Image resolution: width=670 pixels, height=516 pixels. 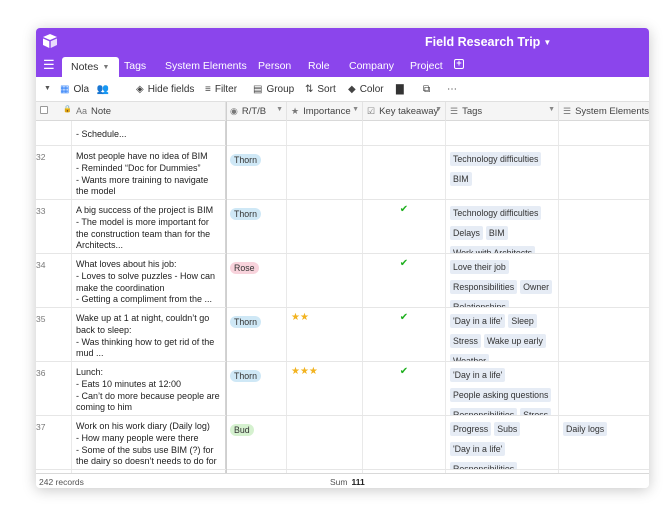 What do you see at coordinates (274, 66) in the screenshot?
I see `tab-person: Person` at bounding box center [274, 66].